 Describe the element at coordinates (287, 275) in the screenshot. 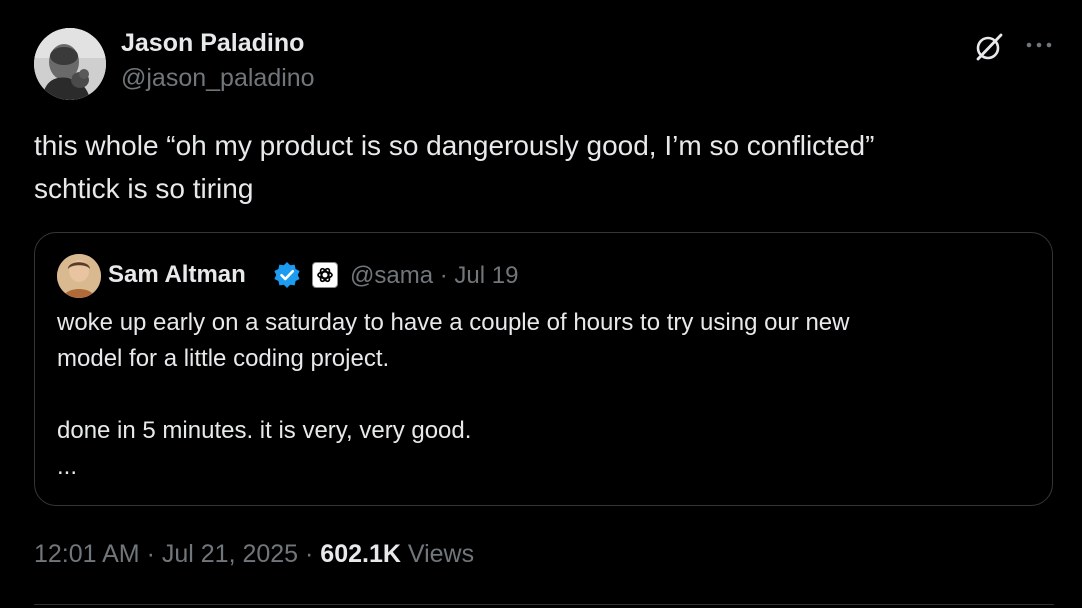

I see `verified-icon` at that location.